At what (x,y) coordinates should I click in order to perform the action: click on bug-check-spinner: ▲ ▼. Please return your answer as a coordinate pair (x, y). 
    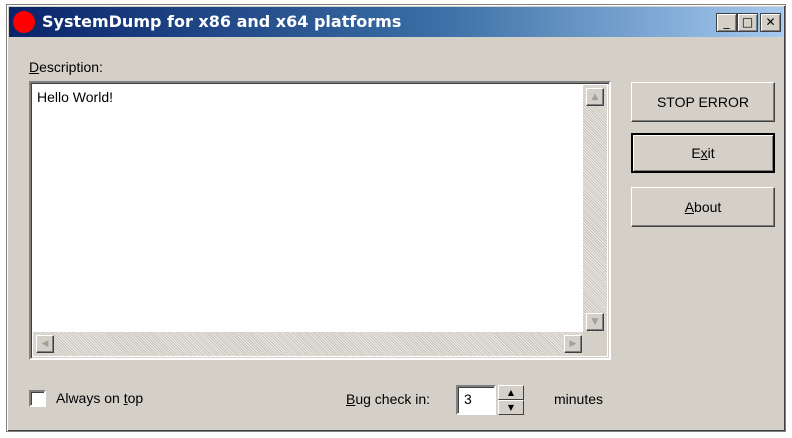
    Looking at the image, I should click on (511, 400).